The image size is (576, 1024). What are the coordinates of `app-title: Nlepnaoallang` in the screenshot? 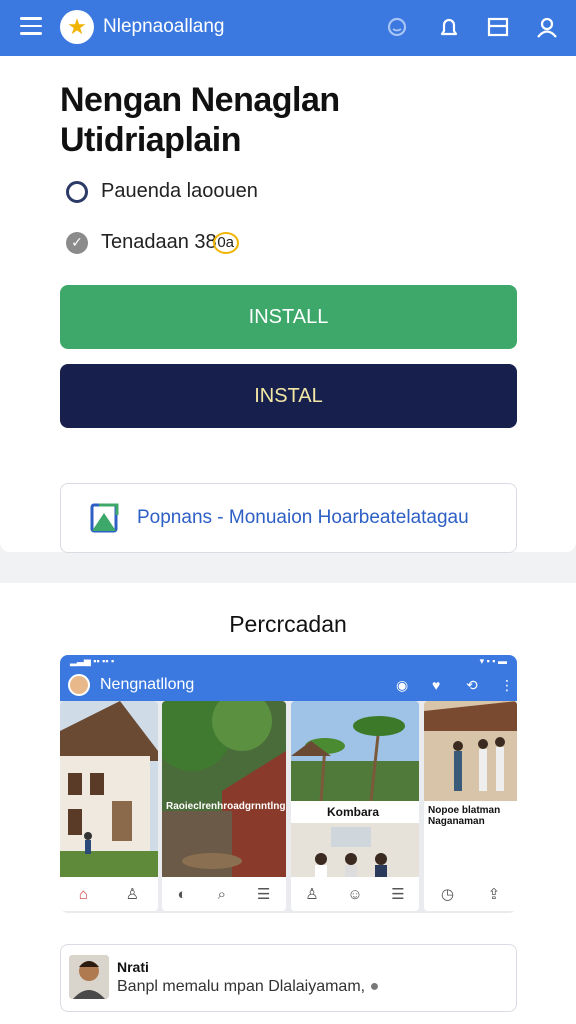 It's located at (164, 26).